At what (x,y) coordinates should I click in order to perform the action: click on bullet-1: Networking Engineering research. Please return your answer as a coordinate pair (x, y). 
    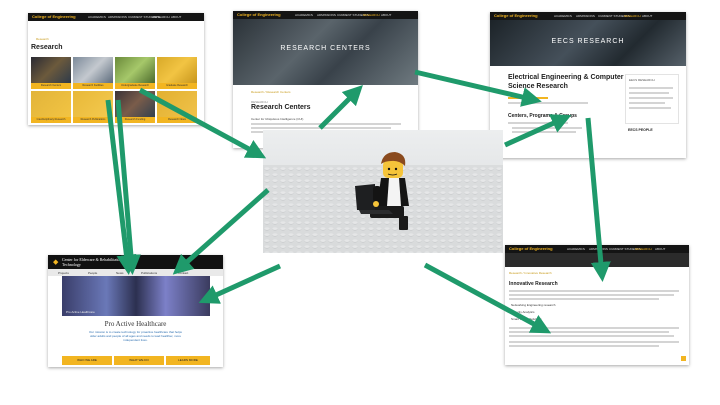
    Looking at the image, I should click on (533, 305).